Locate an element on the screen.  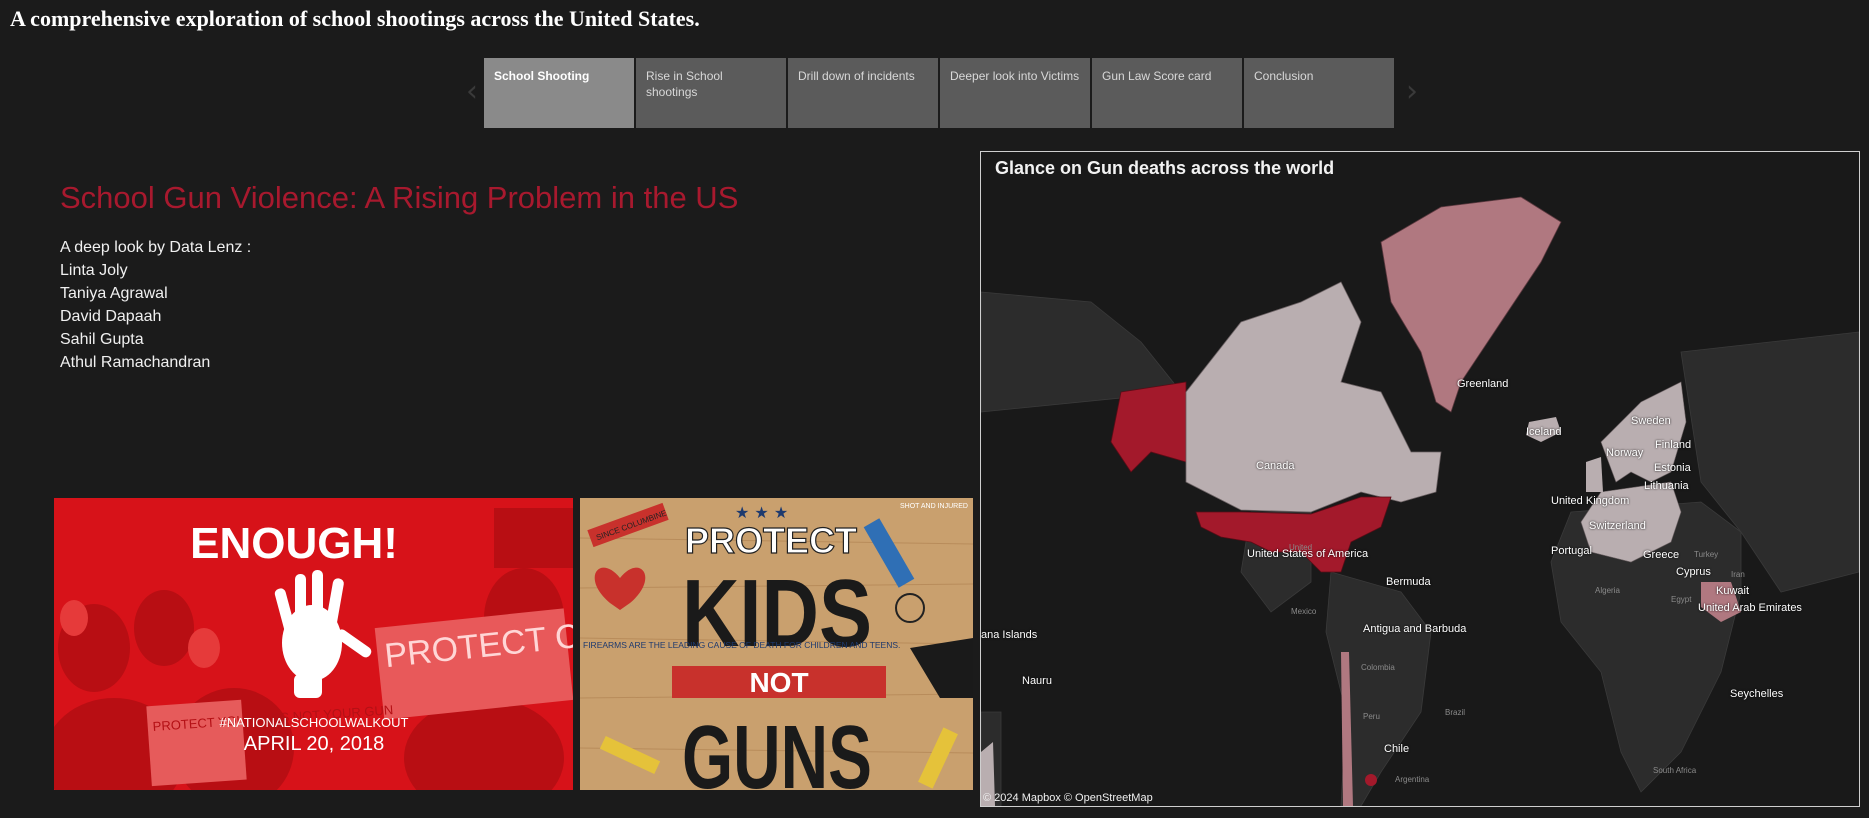
chevron-left-icon: ‹ is located at coordinates (472, 92).